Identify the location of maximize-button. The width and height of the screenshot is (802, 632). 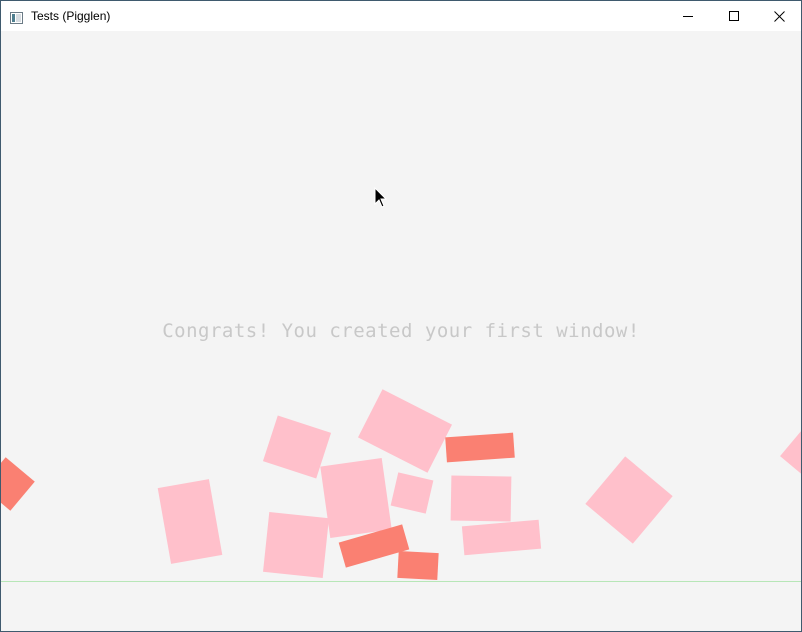
(734, 16).